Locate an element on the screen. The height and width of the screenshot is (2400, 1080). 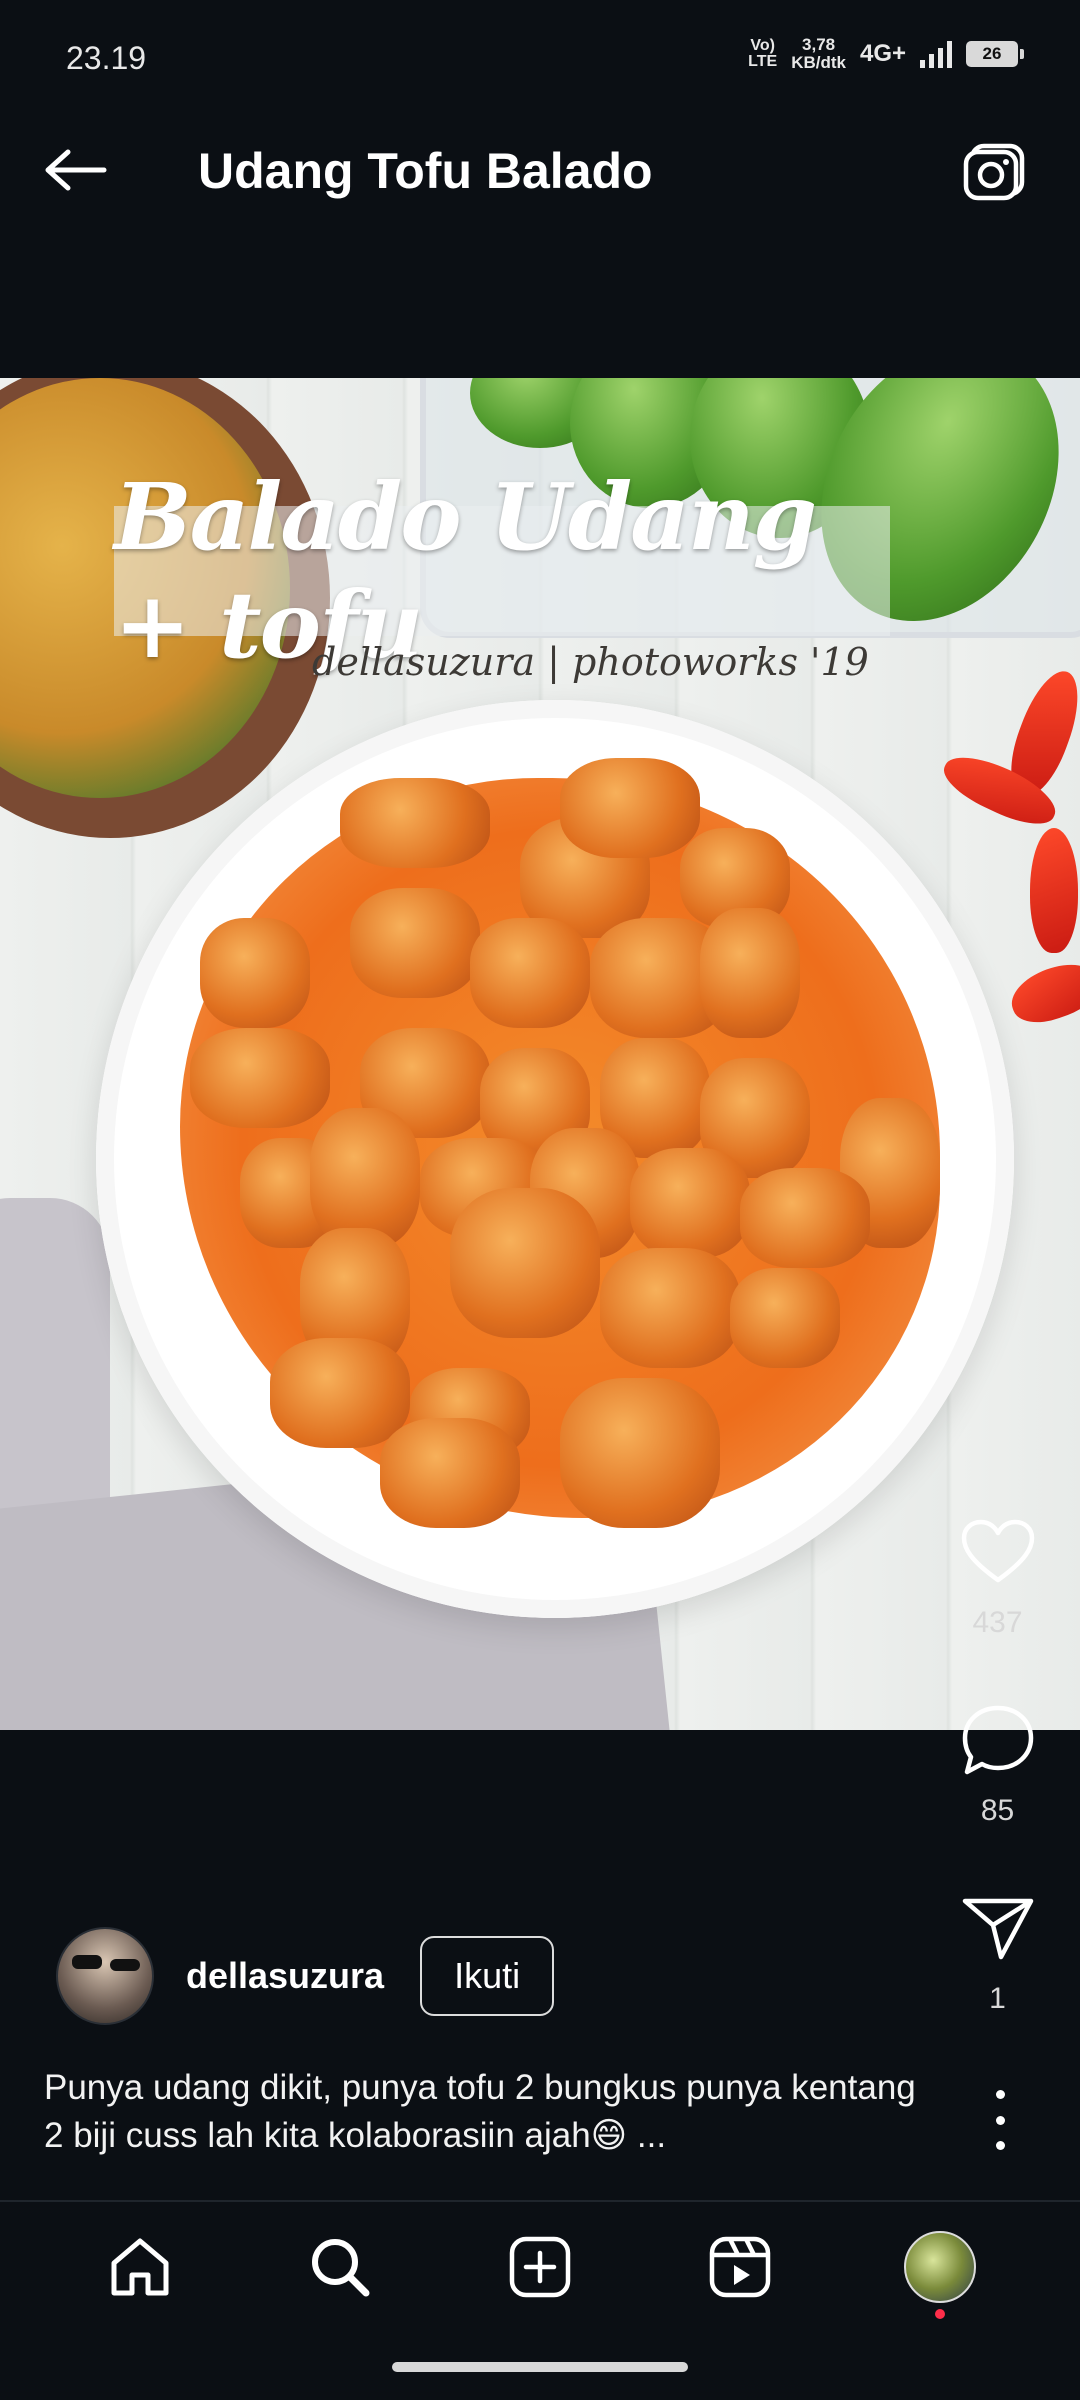
like-action: 437 is located at coordinates (997, 1576).